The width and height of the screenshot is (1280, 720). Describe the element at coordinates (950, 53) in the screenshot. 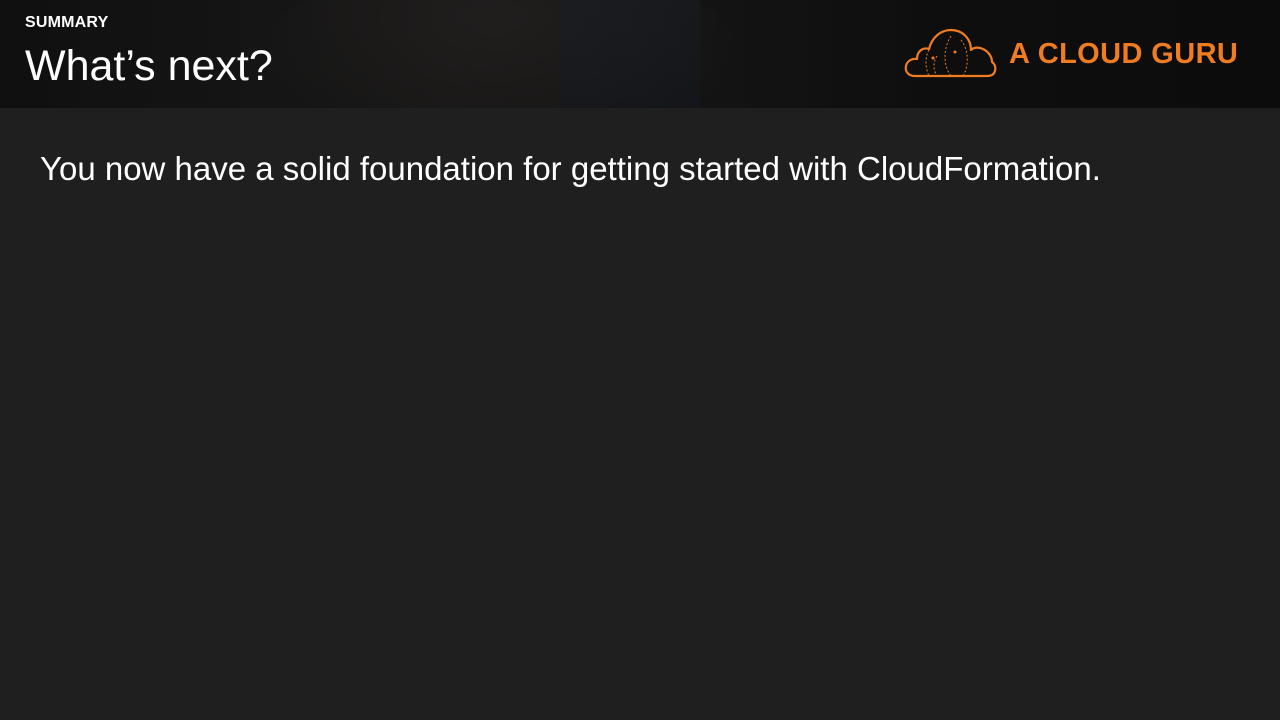

I see `cloud-logo-icon` at that location.